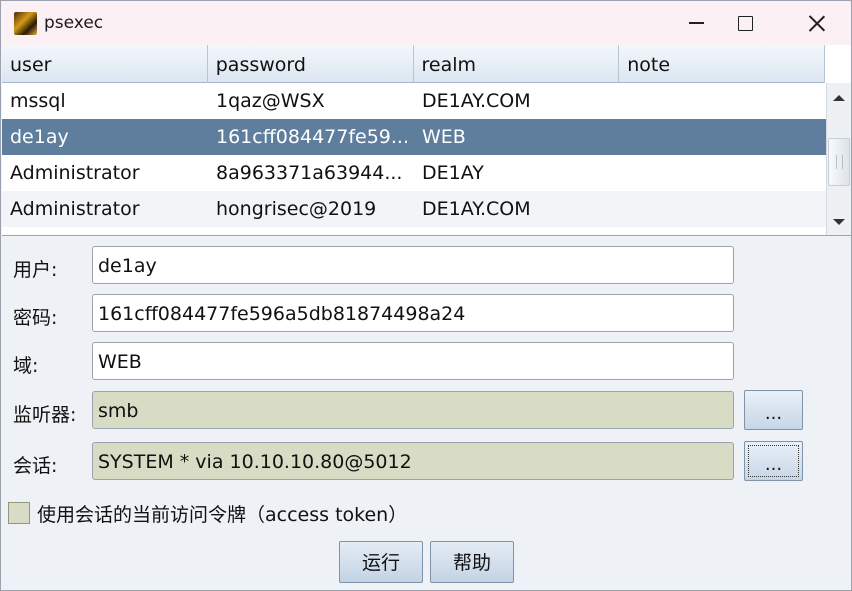  Describe the element at coordinates (426, 23) in the screenshot. I see `title-bar: psexec` at that location.